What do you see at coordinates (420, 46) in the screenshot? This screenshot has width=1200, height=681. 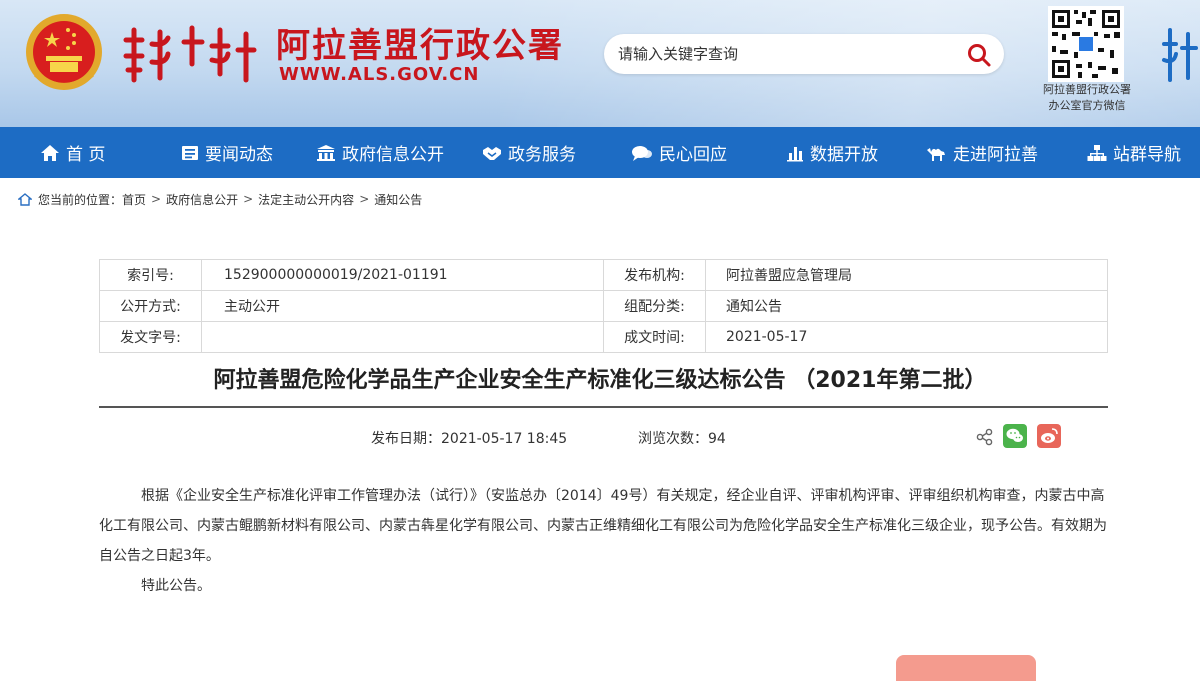 I see `site-title: 阿拉善盟行政公署` at bounding box center [420, 46].